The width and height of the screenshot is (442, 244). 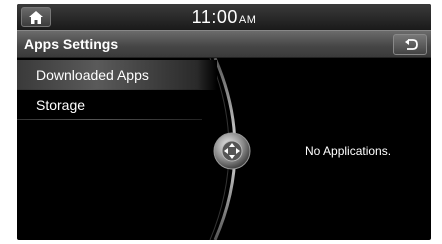 I want to click on clock-ampm: AM, so click(x=247, y=20).